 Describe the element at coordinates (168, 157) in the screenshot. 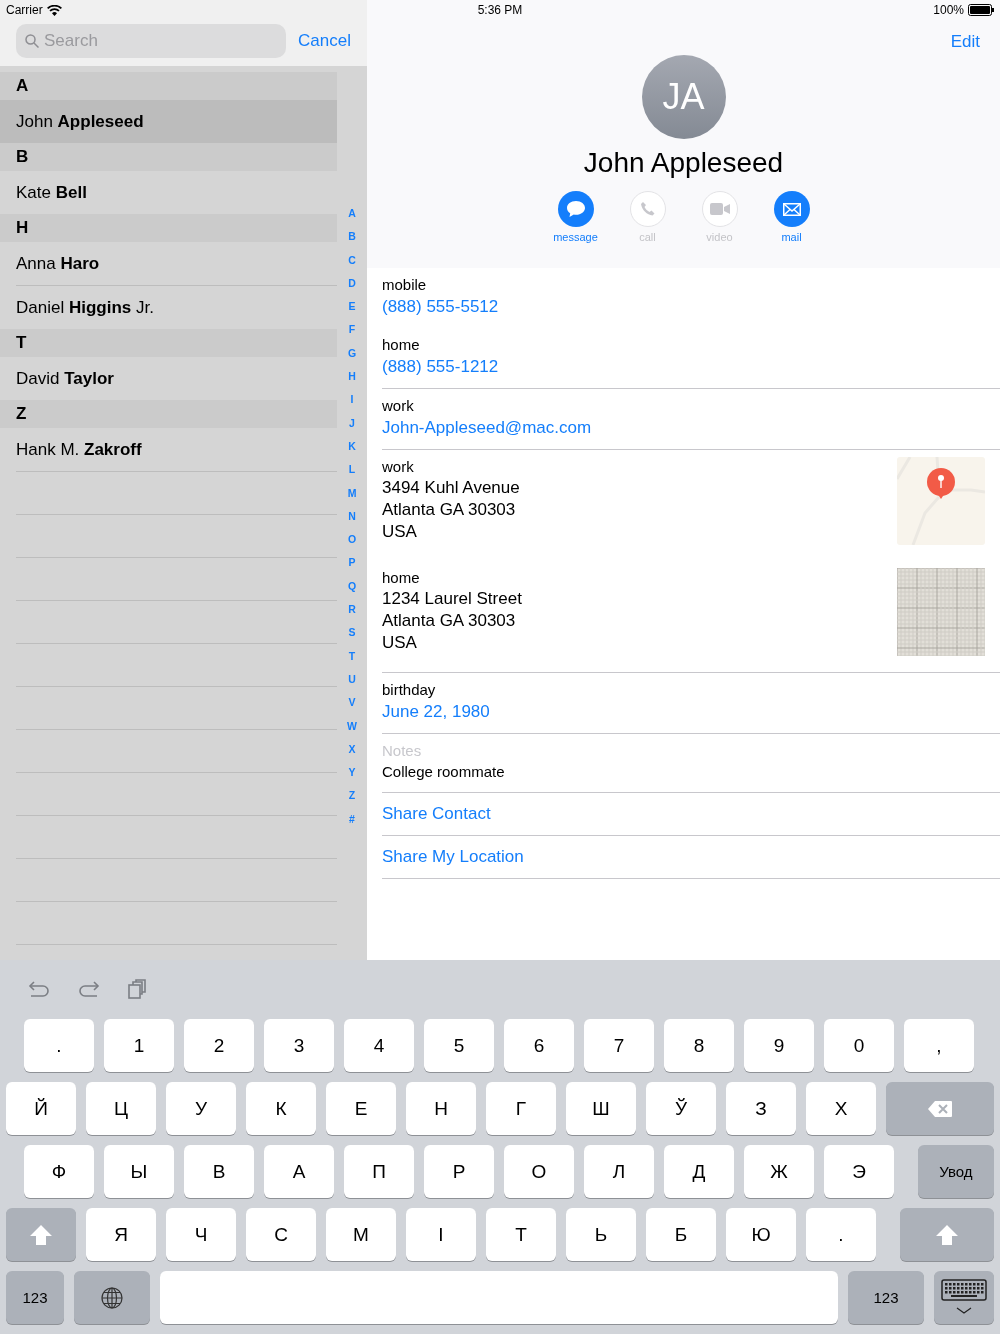

I see `section-header: B` at that location.